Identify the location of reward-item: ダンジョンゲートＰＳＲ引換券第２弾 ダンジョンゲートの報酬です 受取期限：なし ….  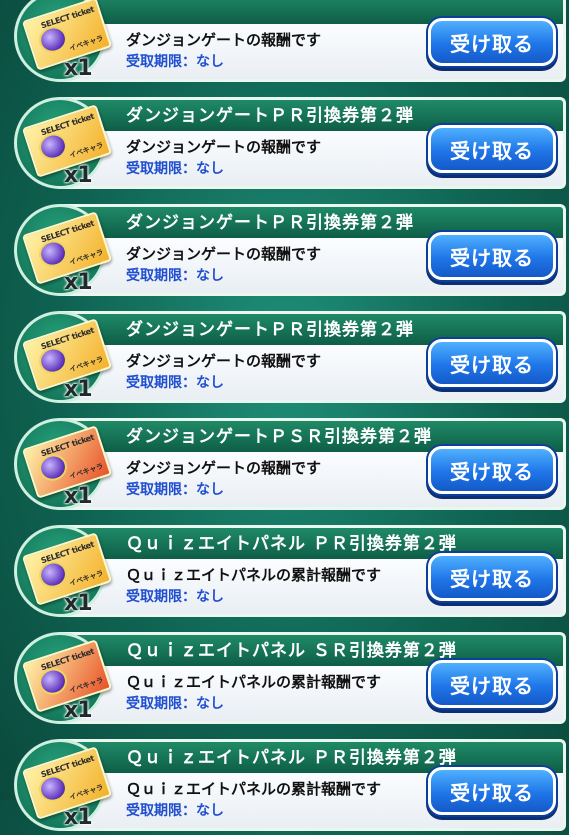
(290, 465).